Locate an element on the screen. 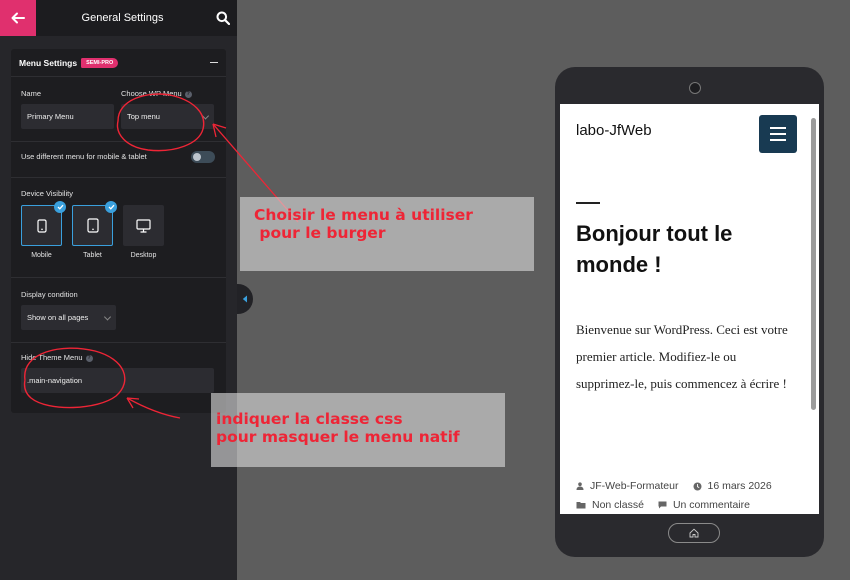  post-title: Bonjour tout le monde ! is located at coordinates (676, 249).